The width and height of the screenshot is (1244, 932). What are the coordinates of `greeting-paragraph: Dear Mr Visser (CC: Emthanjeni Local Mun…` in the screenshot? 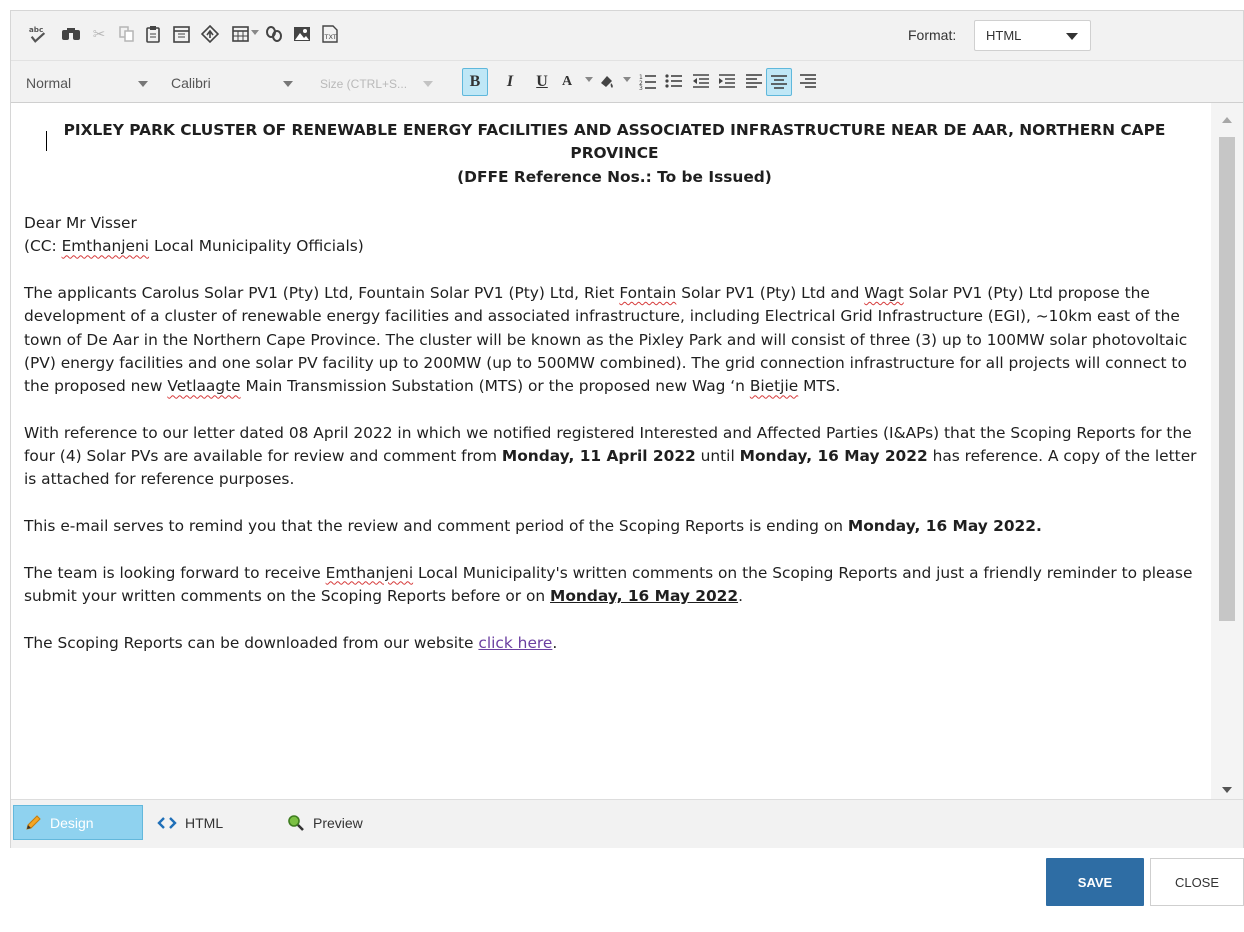 It's located at (614, 235).